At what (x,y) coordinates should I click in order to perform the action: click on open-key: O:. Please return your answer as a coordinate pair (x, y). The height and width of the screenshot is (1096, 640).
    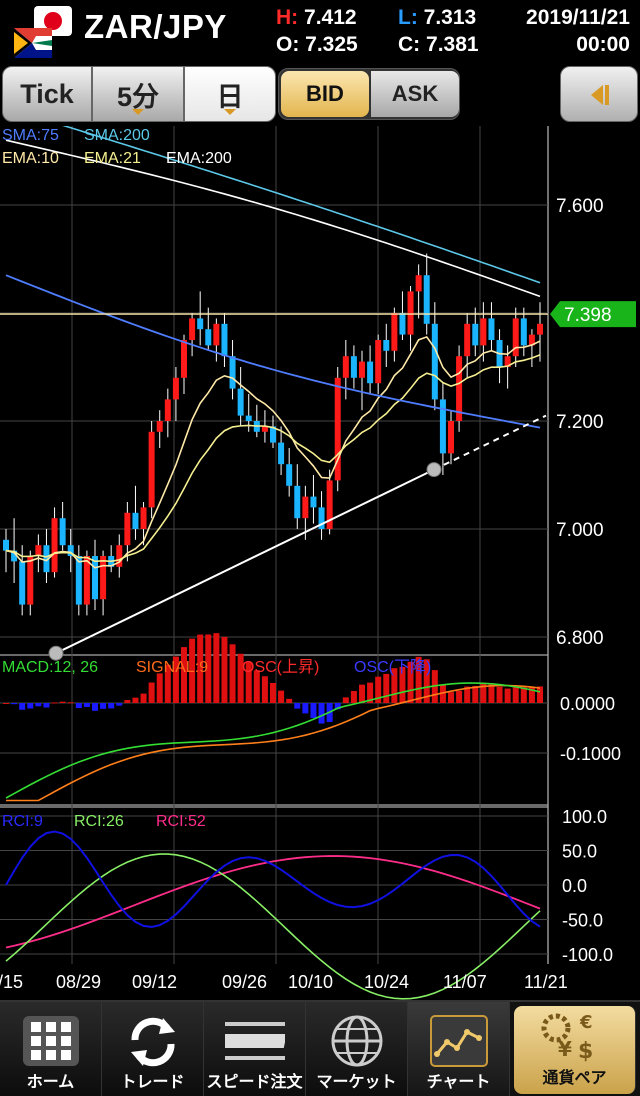
    Looking at the image, I should click on (288, 44).